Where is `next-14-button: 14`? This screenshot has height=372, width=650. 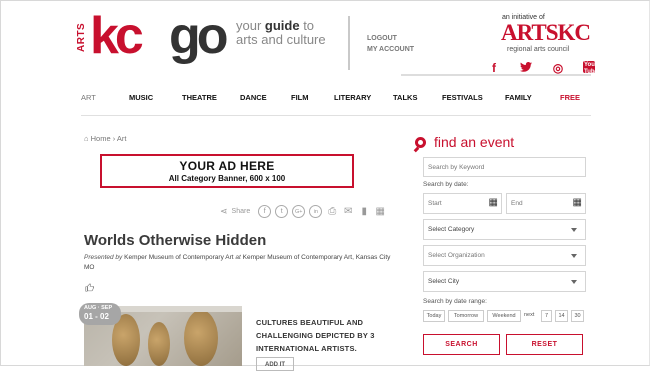
next-14-button: 14 is located at coordinates (561, 316).